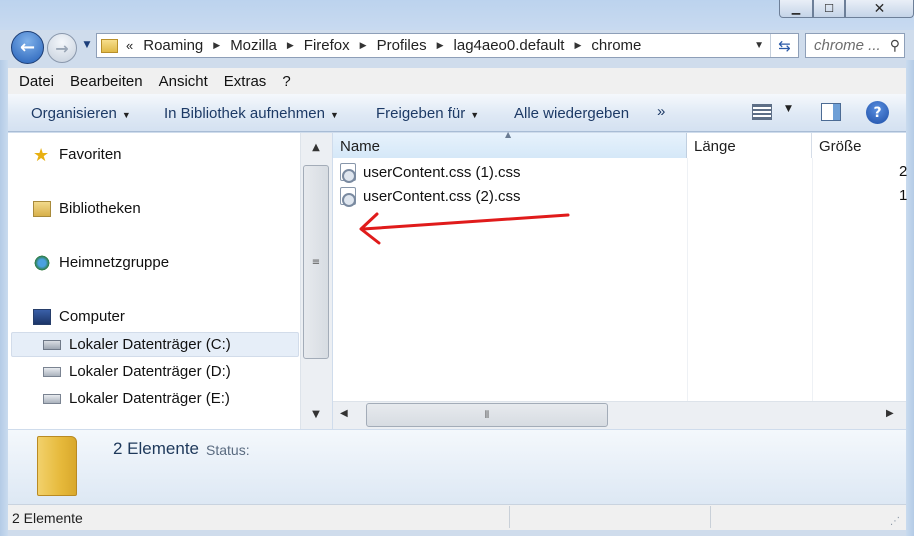 The image size is (914, 536). What do you see at coordinates (253, 45) in the screenshot?
I see `breadcrumb-mozilla: Mozilla` at bounding box center [253, 45].